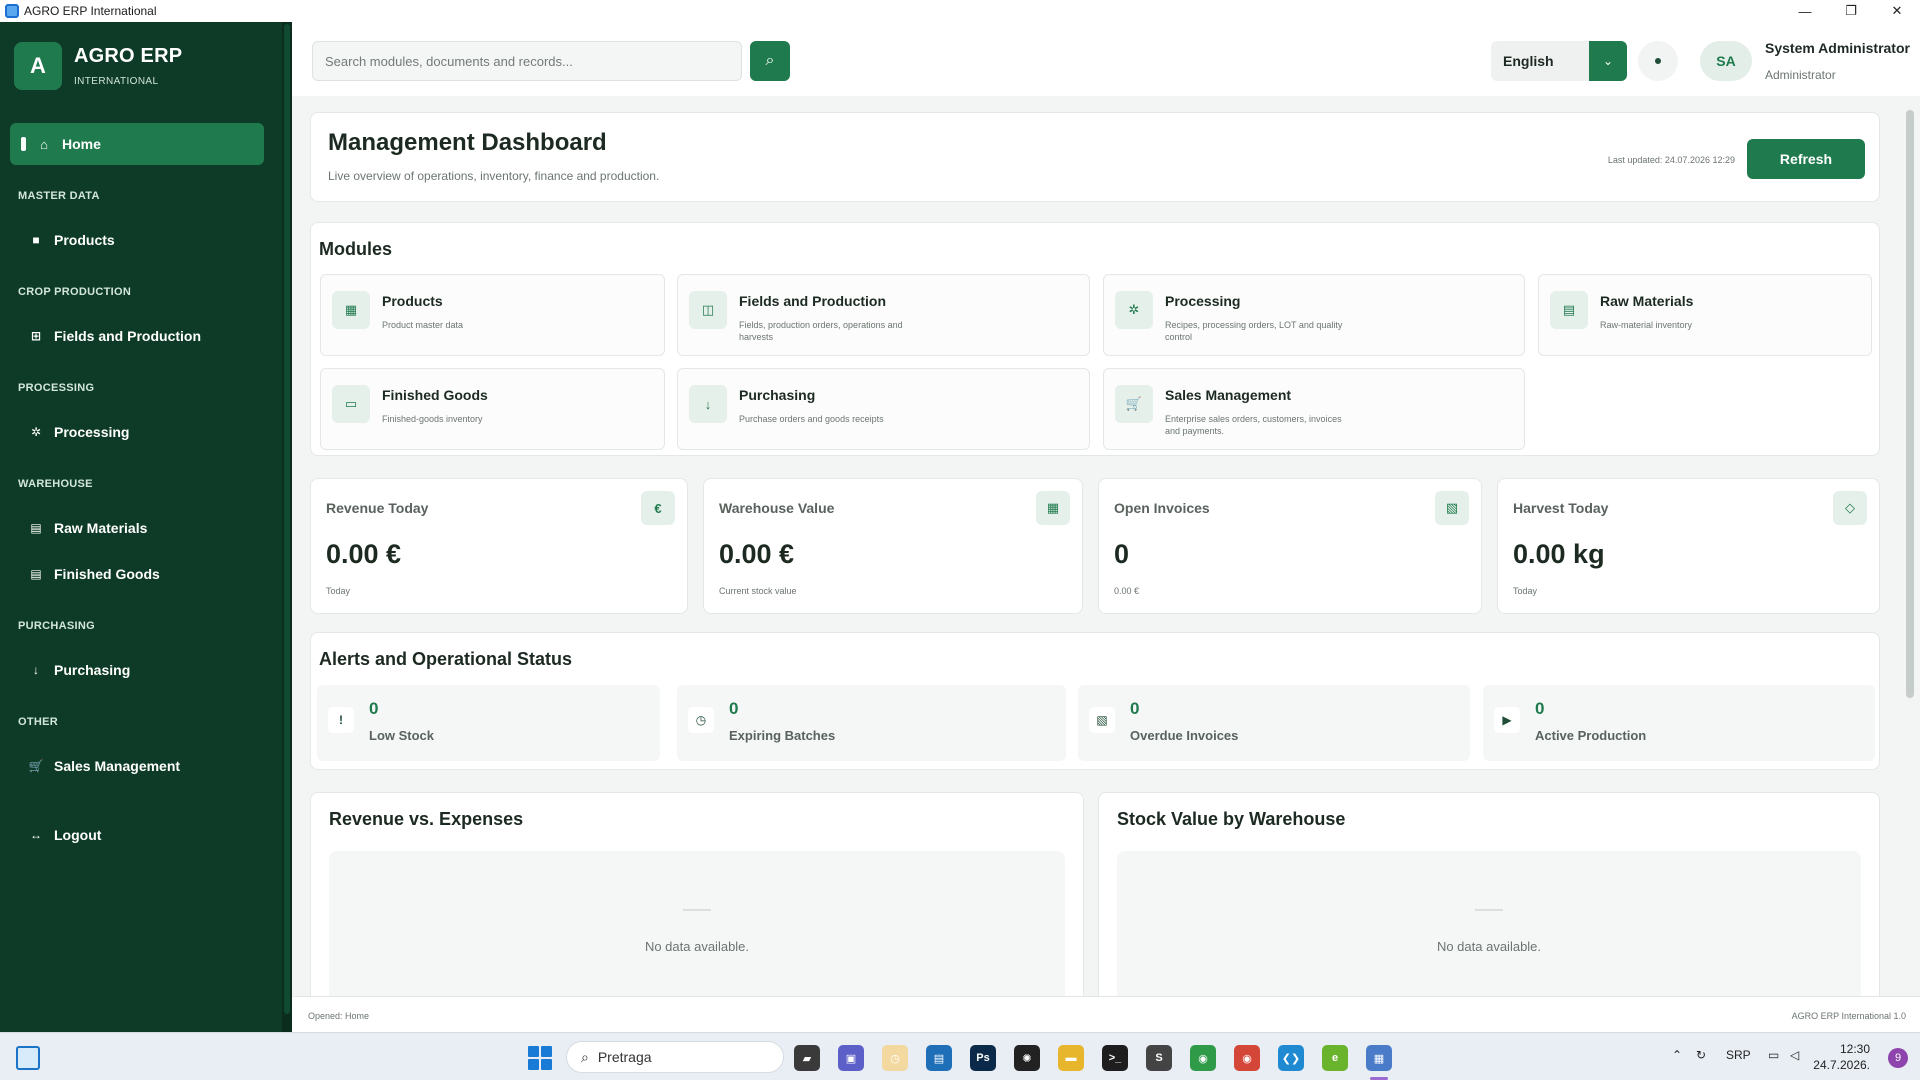 The height and width of the screenshot is (1080, 1920). I want to click on sidebar-scrollbar, so click(287, 527).